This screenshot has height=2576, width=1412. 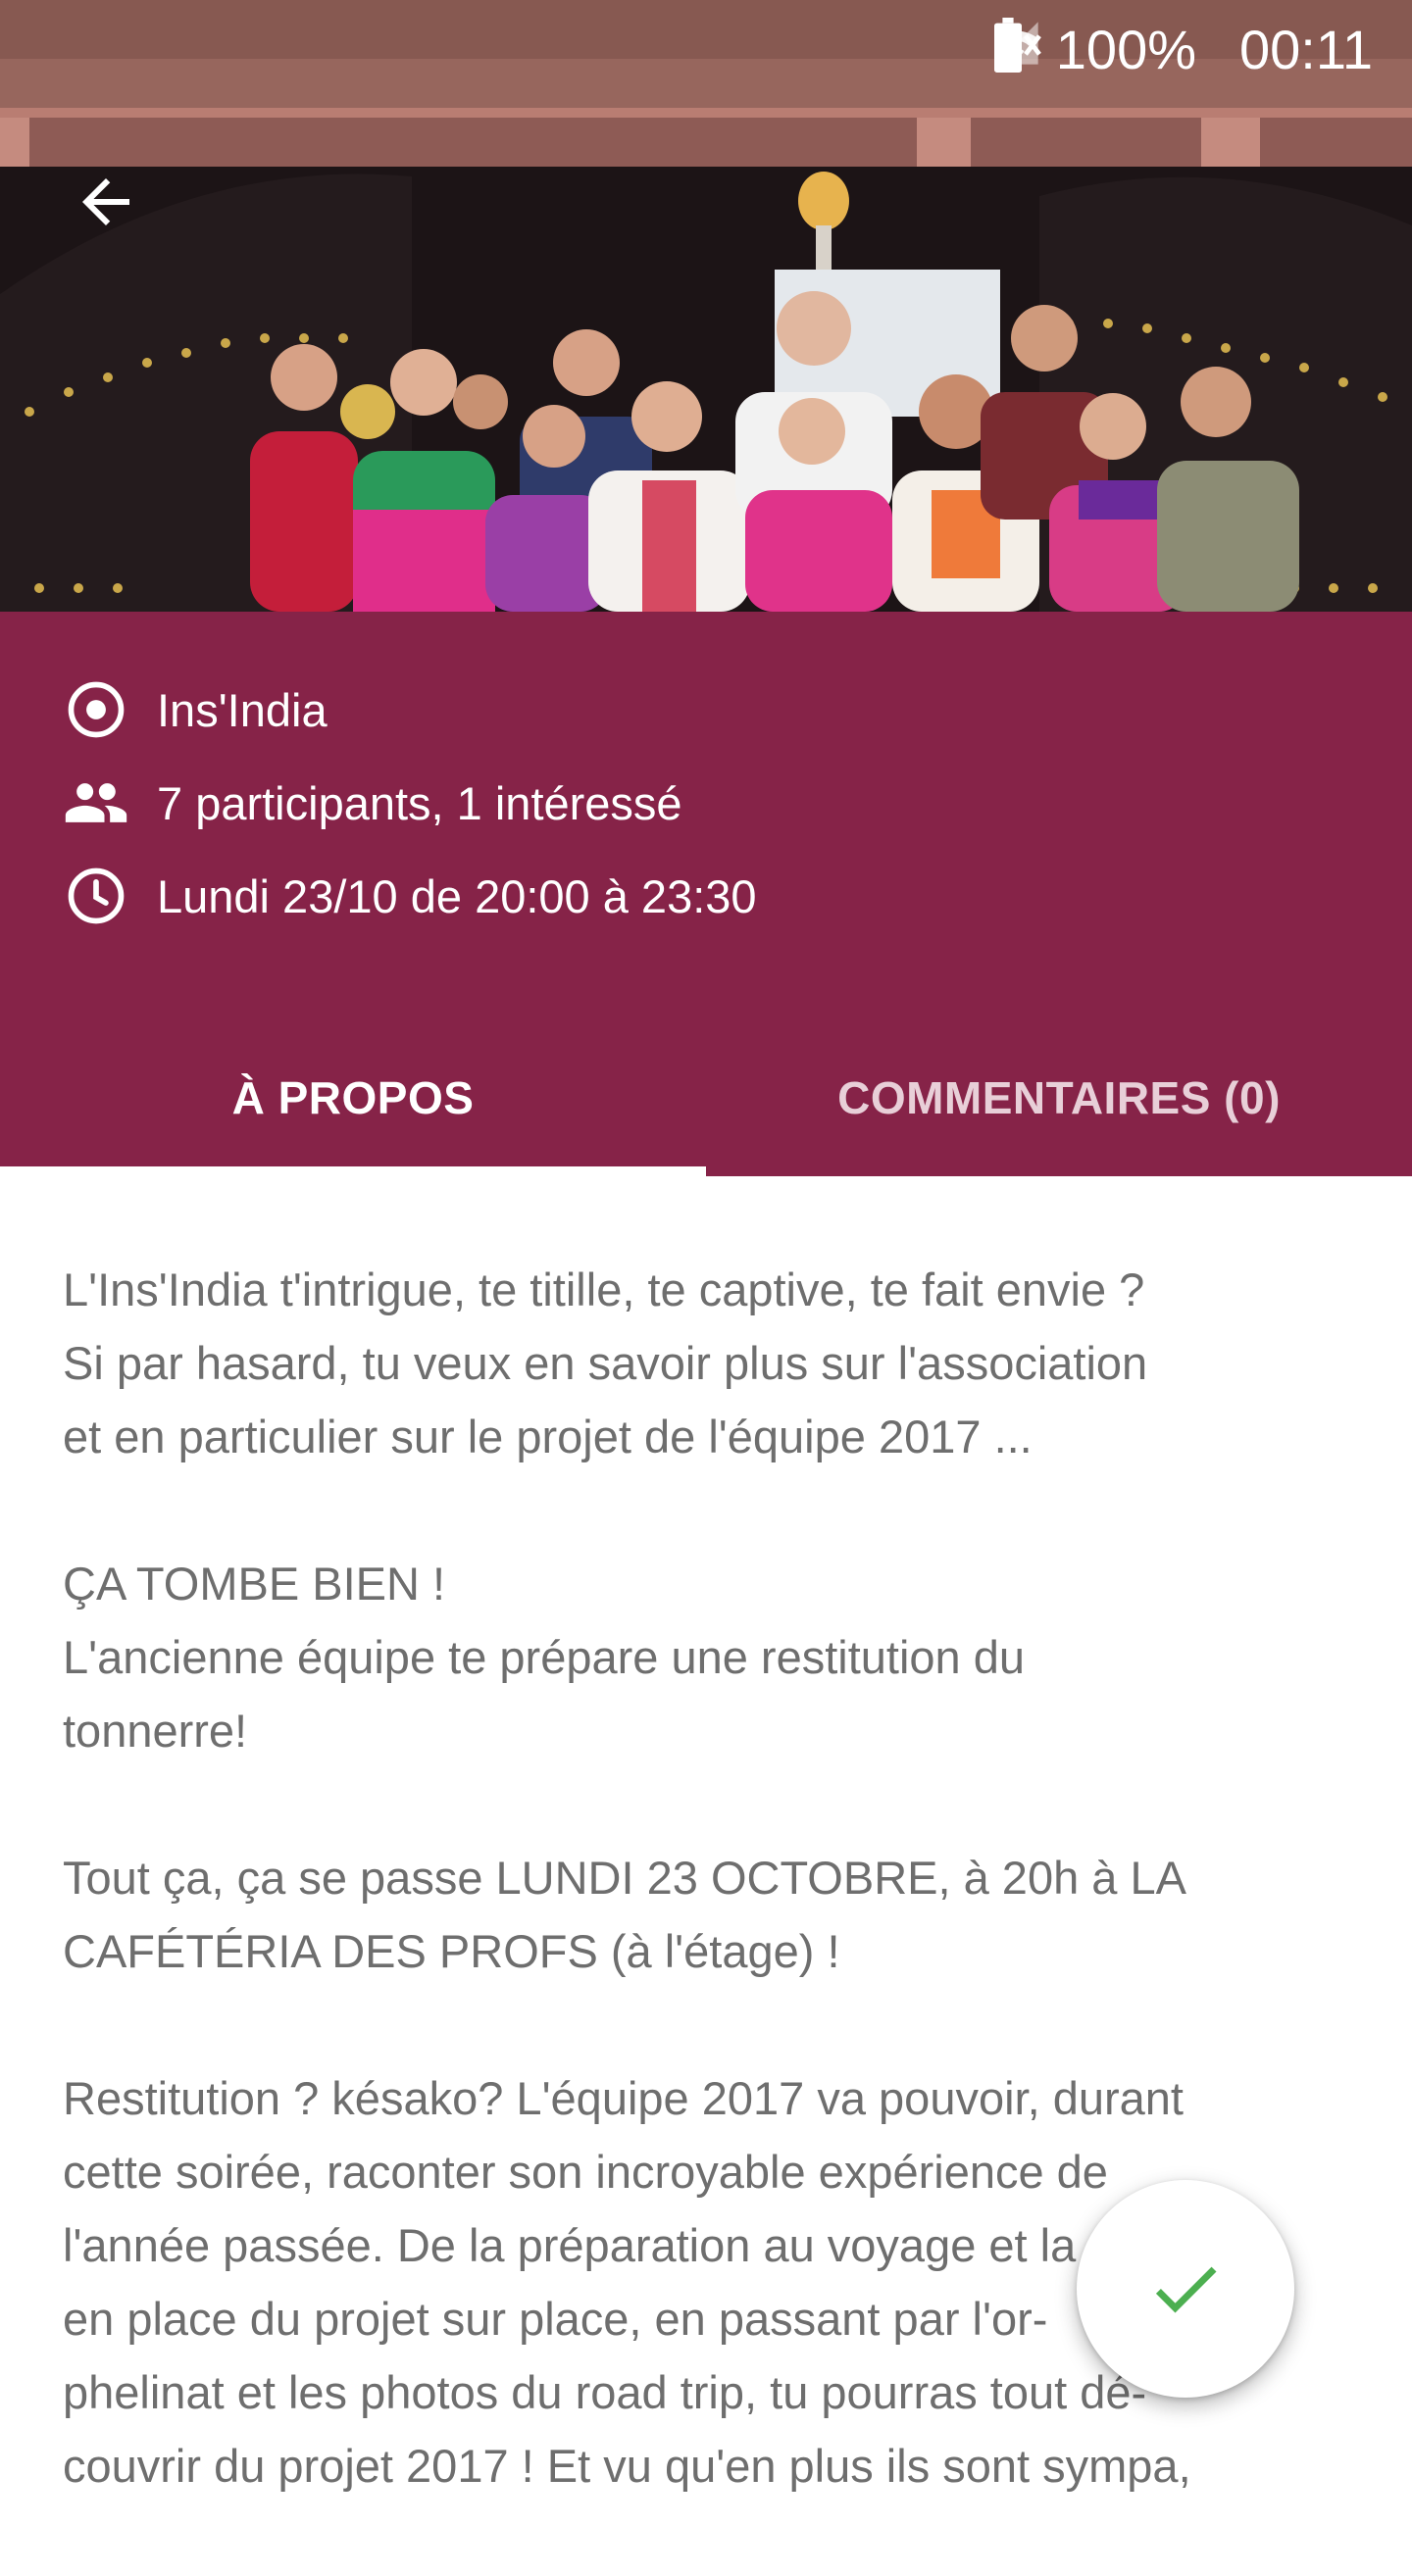 I want to click on people-icon, so click(x=96, y=802).